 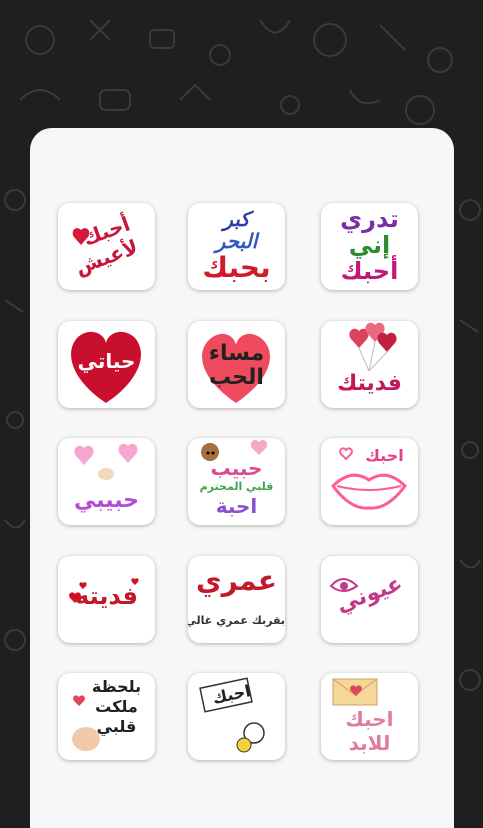 I want to click on sticker-text-line: احبة, so click(x=236, y=506).